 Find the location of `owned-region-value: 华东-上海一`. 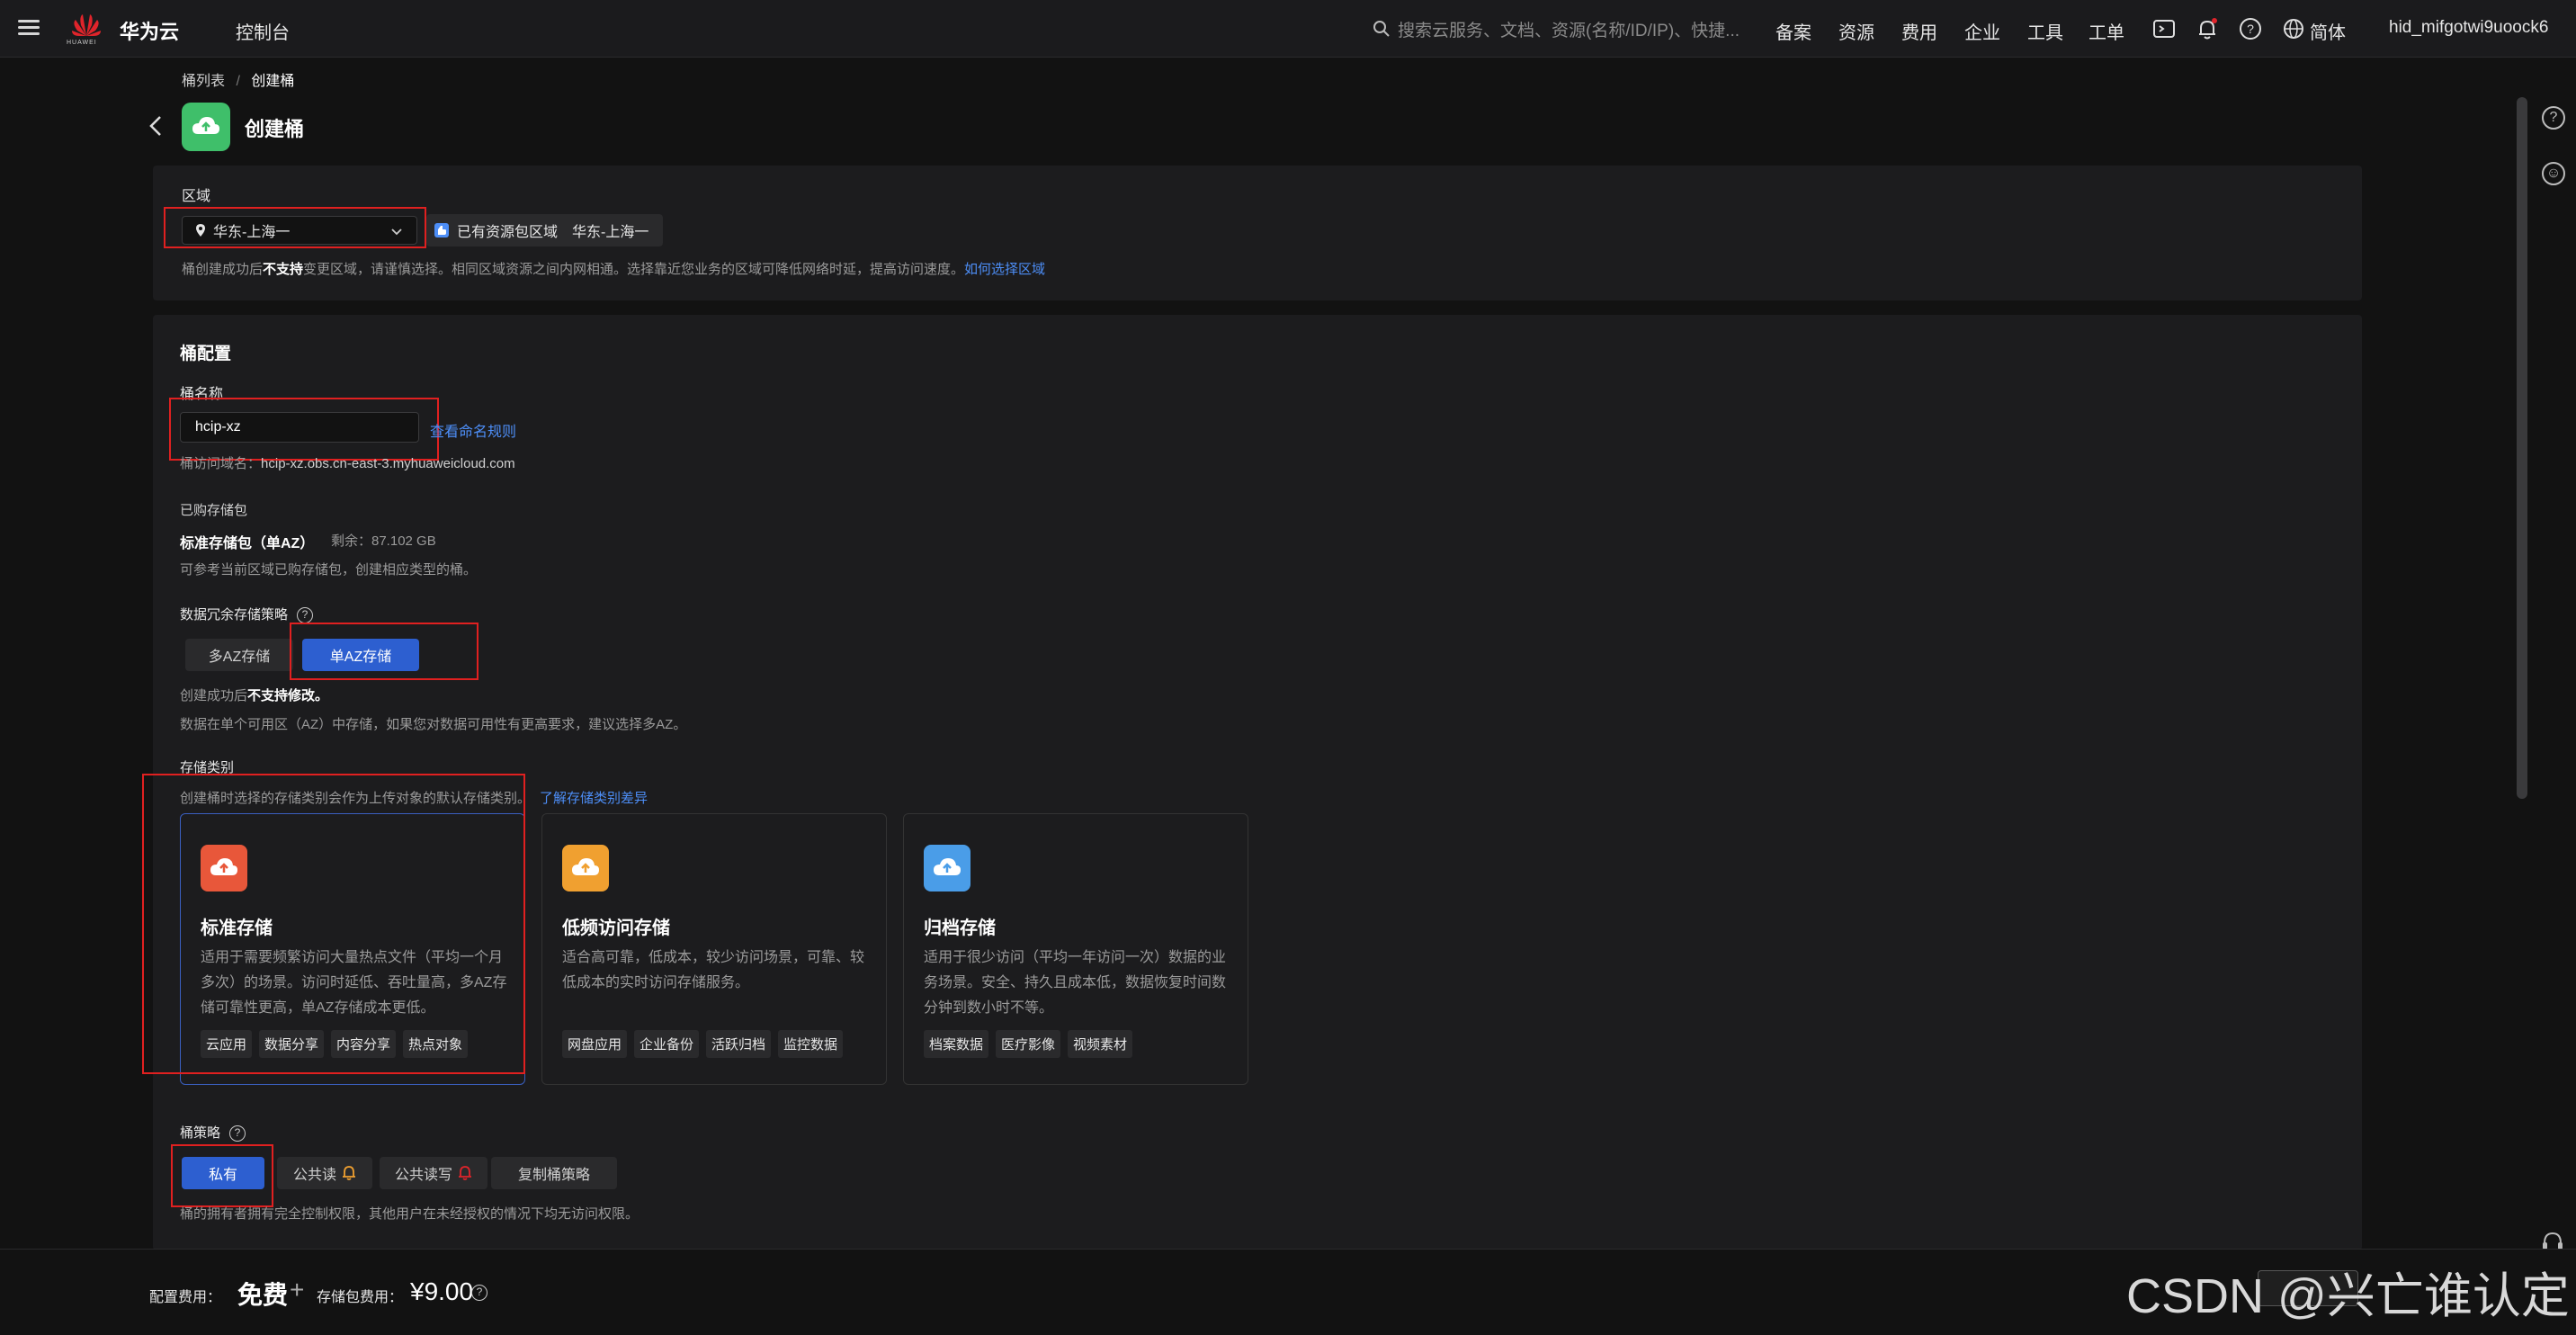

owned-region-value: 华东-上海一 is located at coordinates (610, 233).